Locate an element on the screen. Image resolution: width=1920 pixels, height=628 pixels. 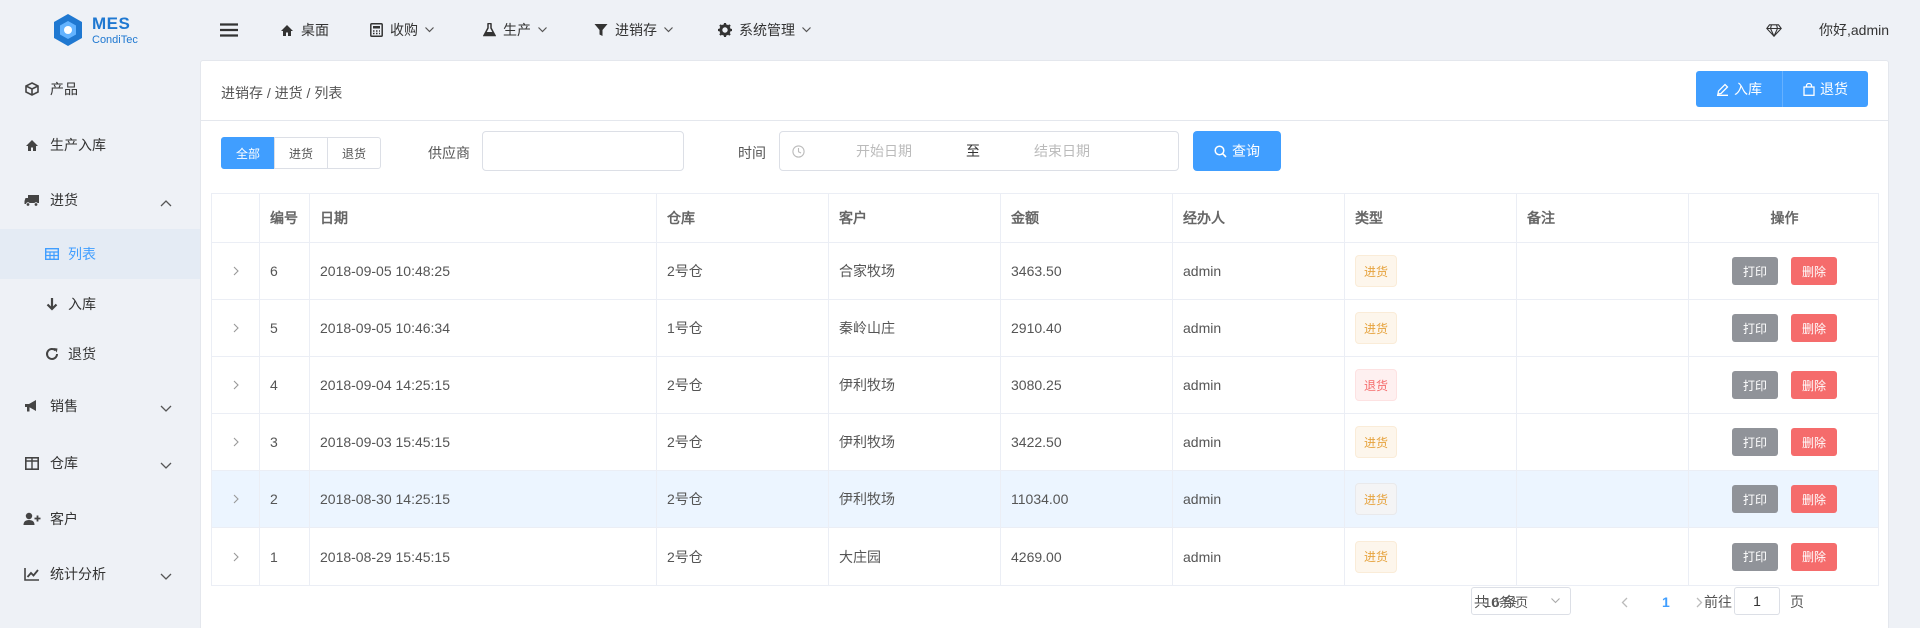
diamond-button is located at coordinates (1774, 30).